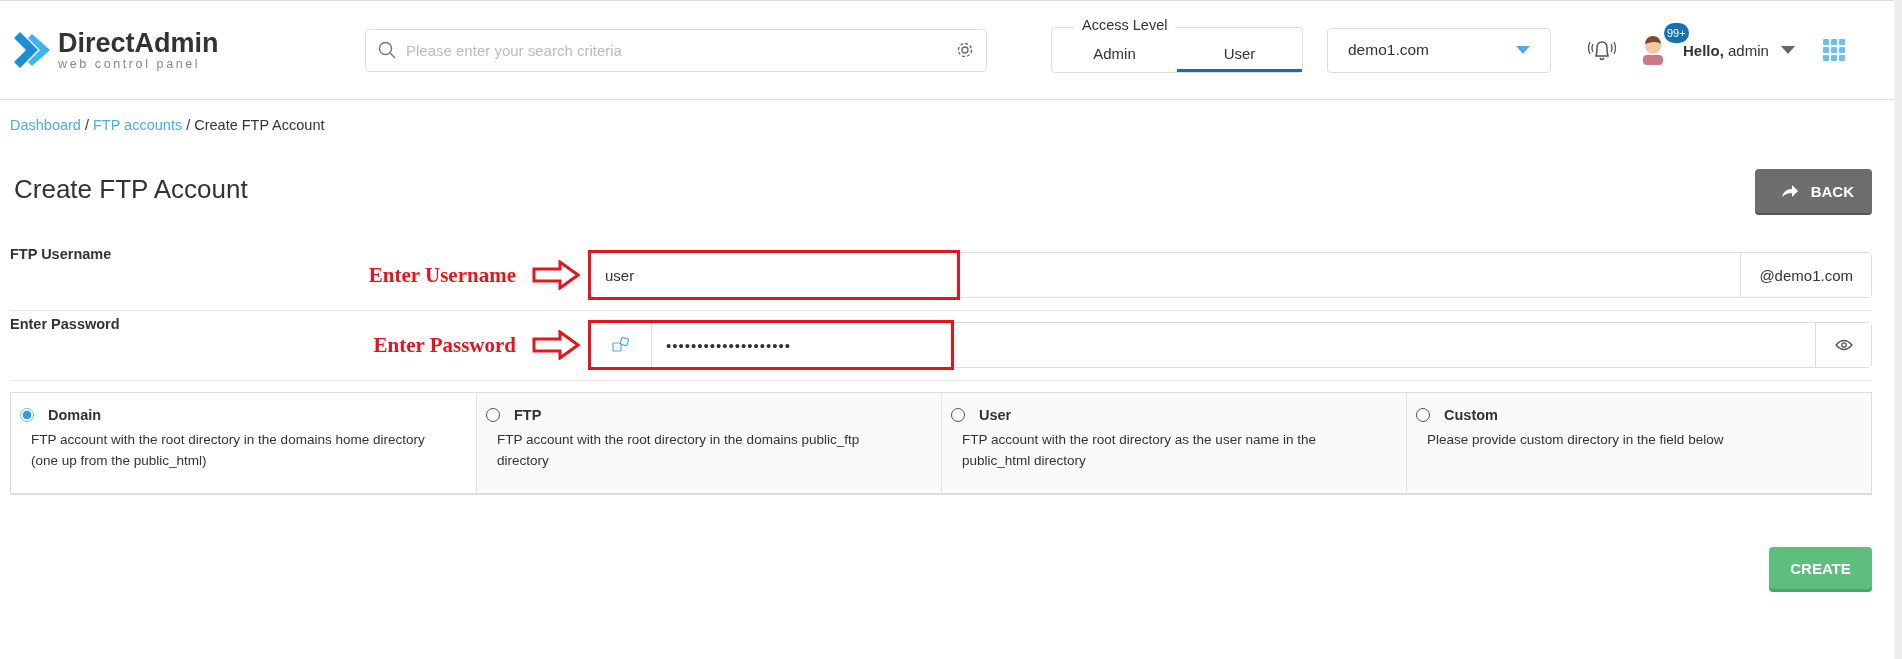 The image size is (1902, 659). What do you see at coordinates (1576, 440) in the screenshot?
I see `option-description: Please provide custom directory in the field below` at bounding box center [1576, 440].